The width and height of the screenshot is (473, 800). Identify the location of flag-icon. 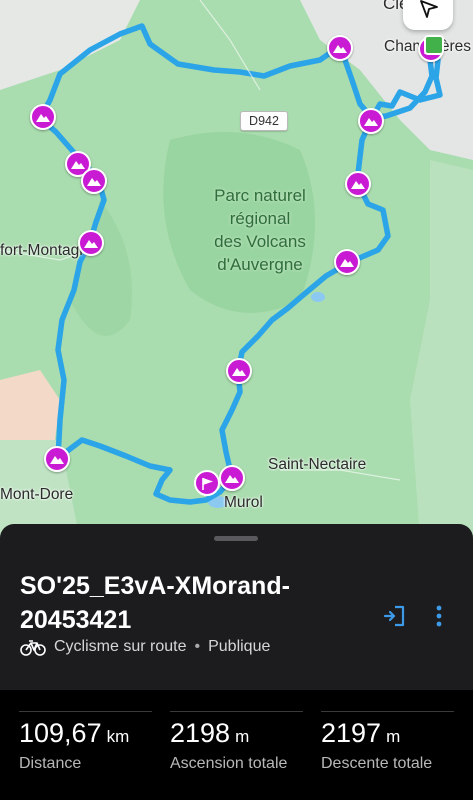
(207, 484).